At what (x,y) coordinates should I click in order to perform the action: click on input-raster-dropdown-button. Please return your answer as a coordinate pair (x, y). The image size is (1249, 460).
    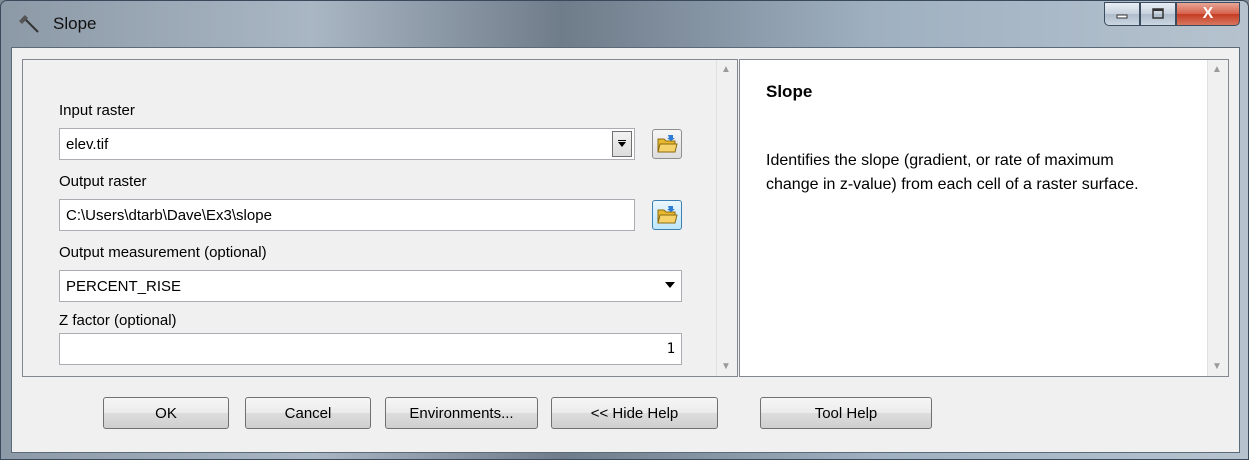
    Looking at the image, I should click on (622, 144).